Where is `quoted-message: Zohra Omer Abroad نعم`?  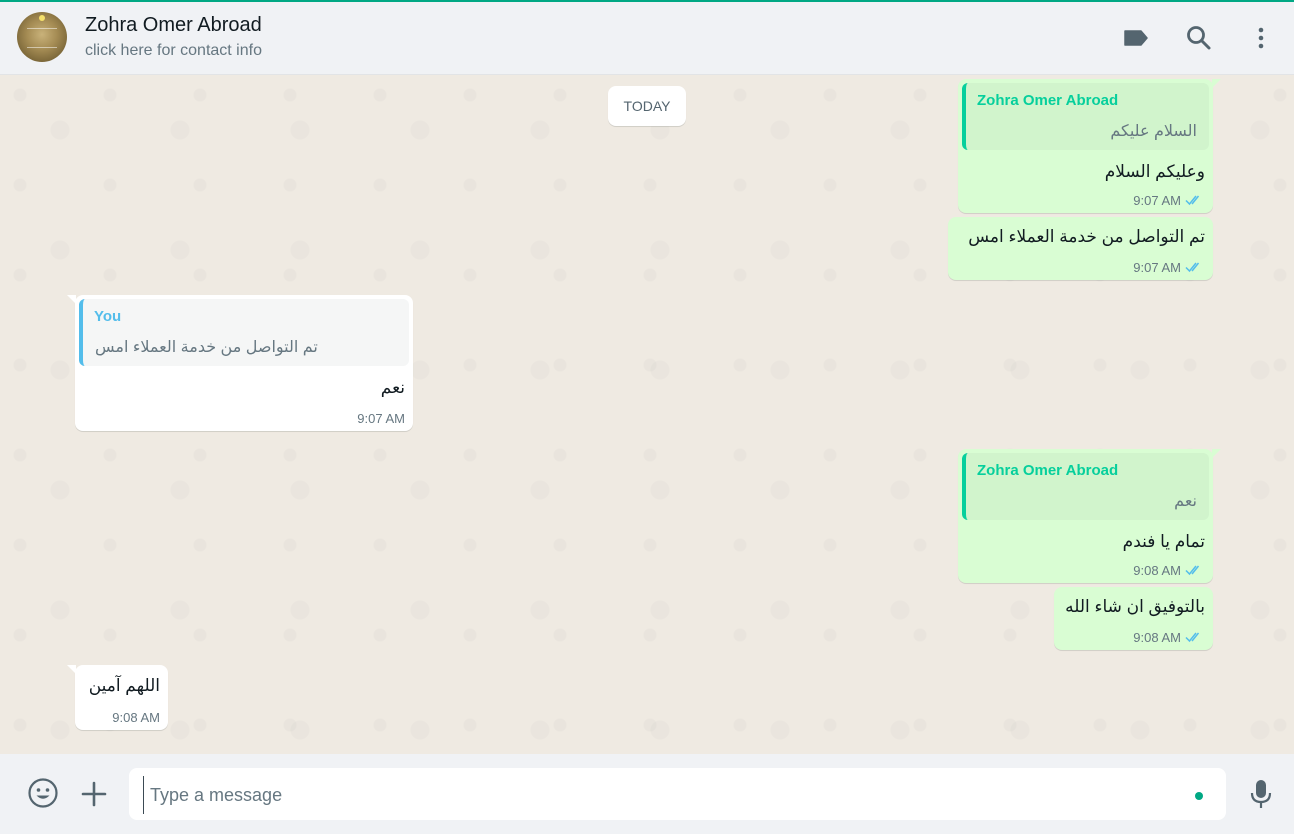
quoted-message: Zohra Omer Abroad نعم is located at coordinates (1085, 486).